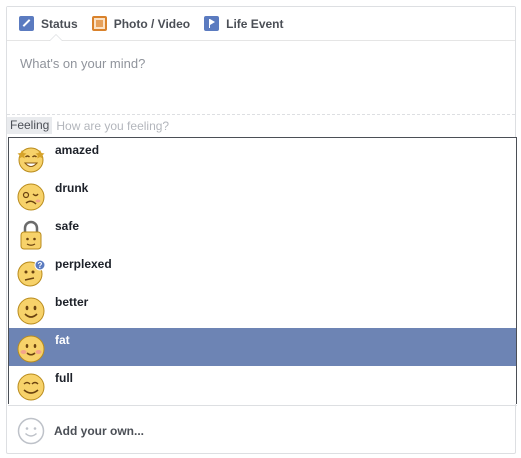  I want to click on tab-life-event-label: Life Event, so click(255, 23).